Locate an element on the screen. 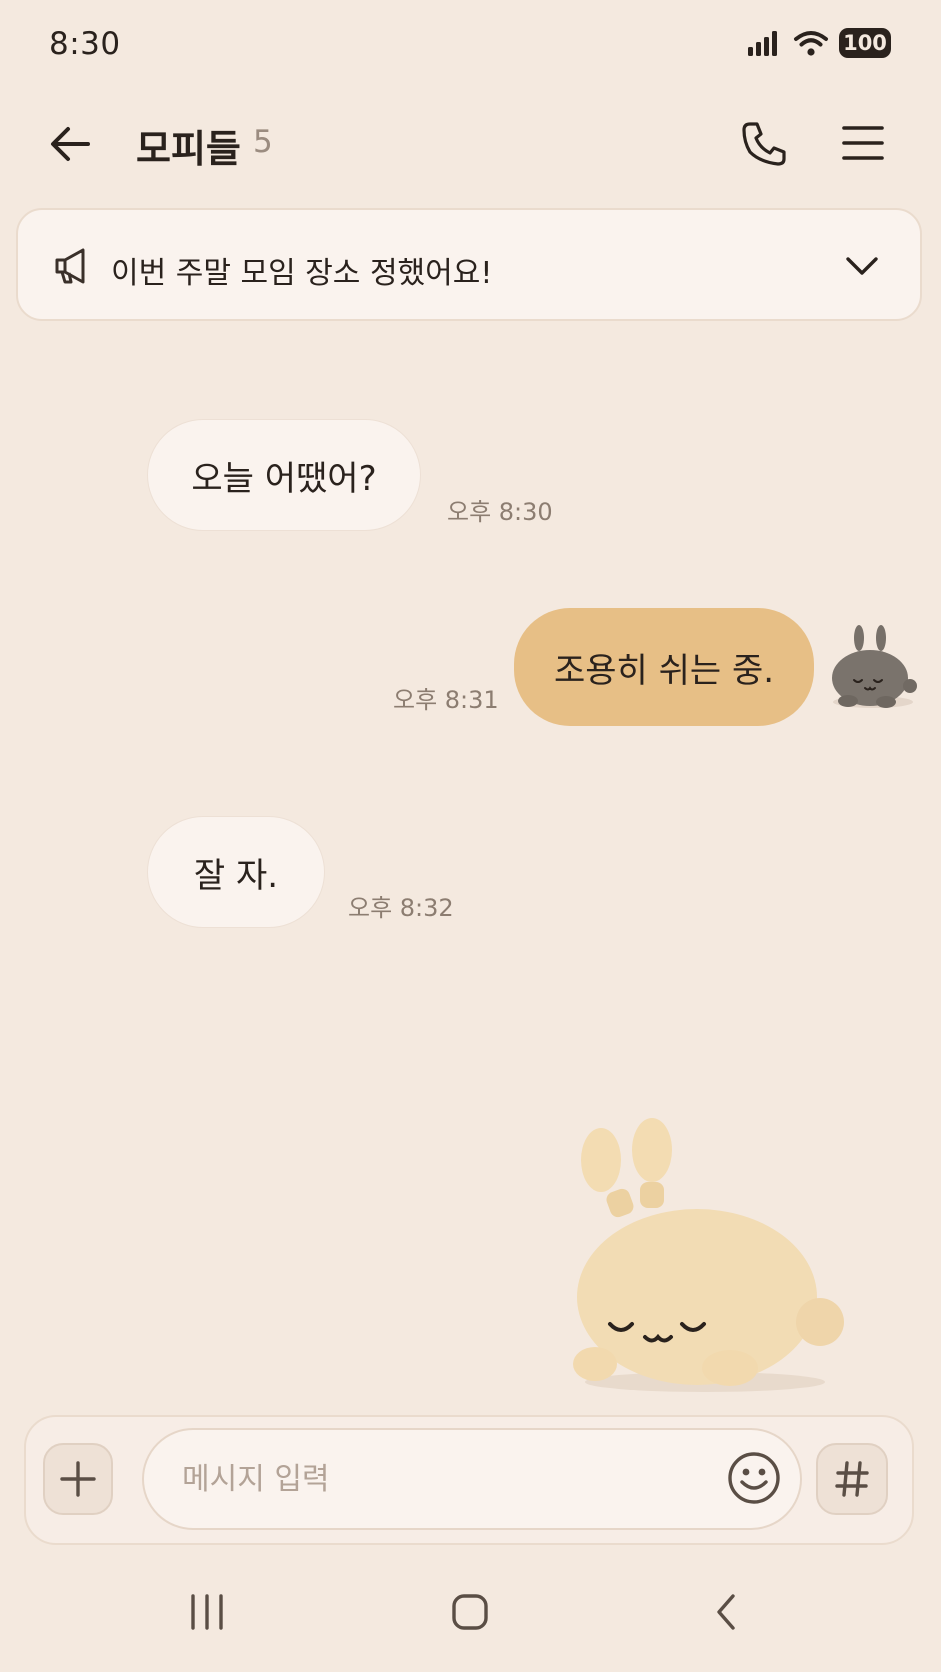  notice-banner: 이번 주말 모임 장소 정했어요! is located at coordinates (469, 264).